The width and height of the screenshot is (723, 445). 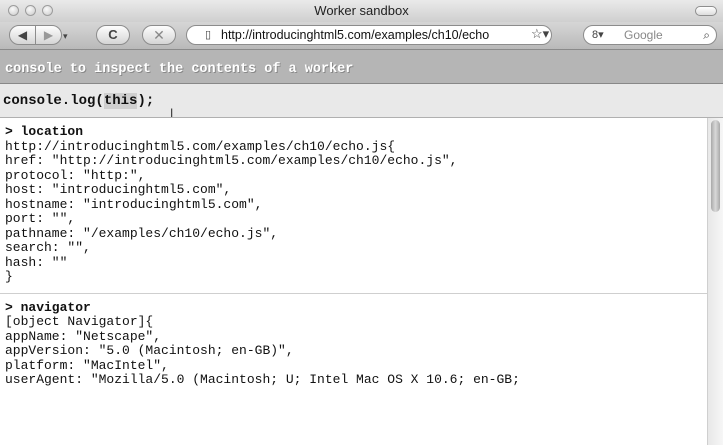 I want to click on console-scrollbar, so click(x=715, y=281).